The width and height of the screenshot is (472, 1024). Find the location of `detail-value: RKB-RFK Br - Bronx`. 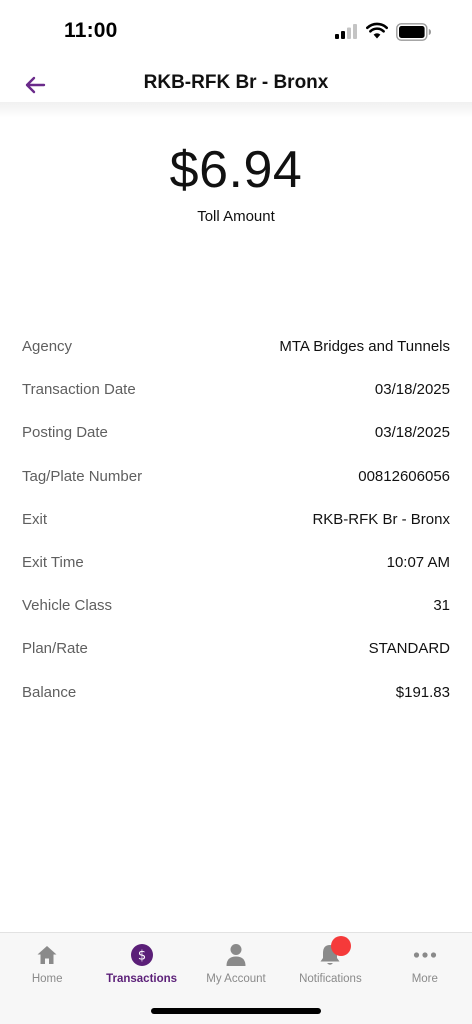

detail-value: RKB-RFK Br - Bronx is located at coordinates (381, 519).